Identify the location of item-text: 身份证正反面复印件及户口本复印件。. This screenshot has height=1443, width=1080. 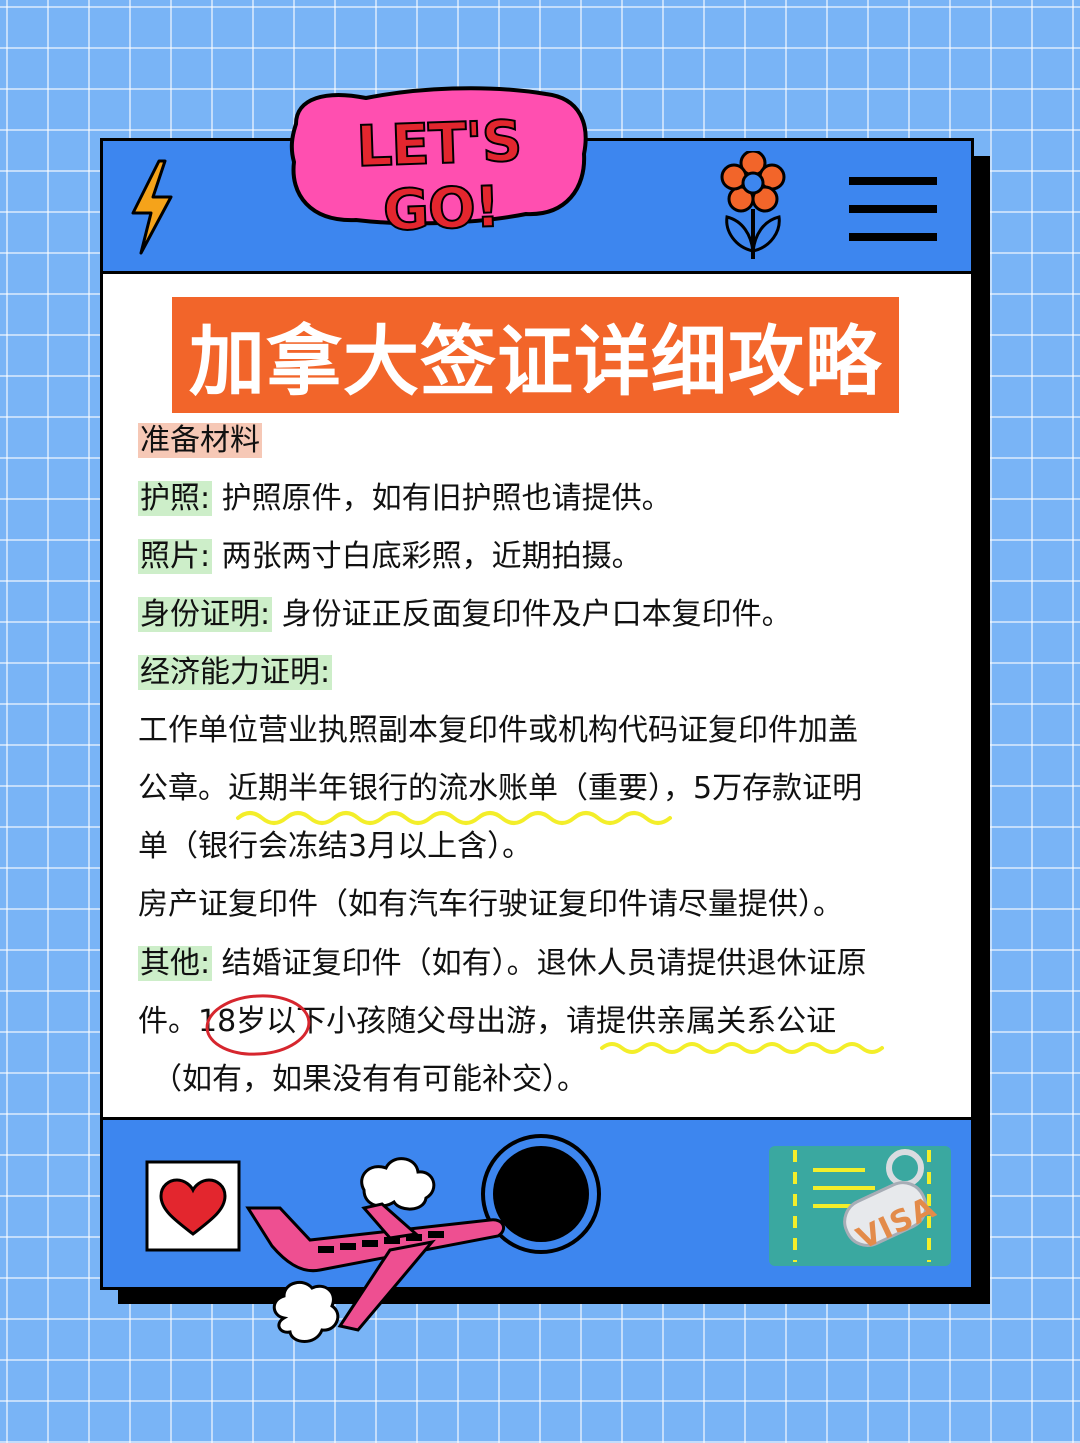
(536, 614).